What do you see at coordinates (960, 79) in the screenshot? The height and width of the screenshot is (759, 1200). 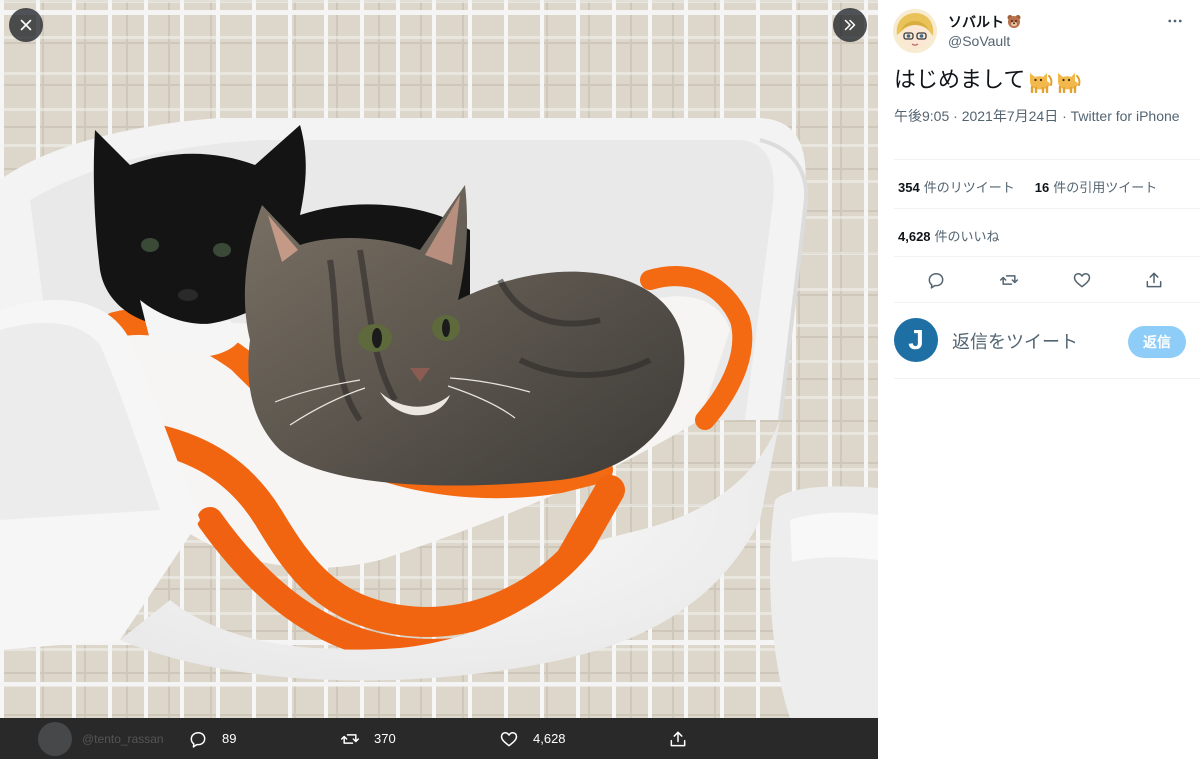 I see `tweet-body: はじめまして` at bounding box center [960, 79].